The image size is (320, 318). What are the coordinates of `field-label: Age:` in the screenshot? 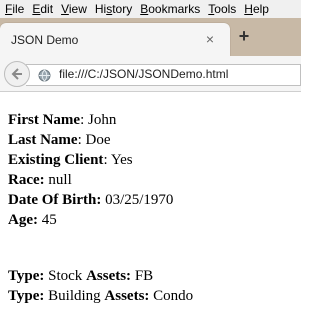 It's located at (23, 220).